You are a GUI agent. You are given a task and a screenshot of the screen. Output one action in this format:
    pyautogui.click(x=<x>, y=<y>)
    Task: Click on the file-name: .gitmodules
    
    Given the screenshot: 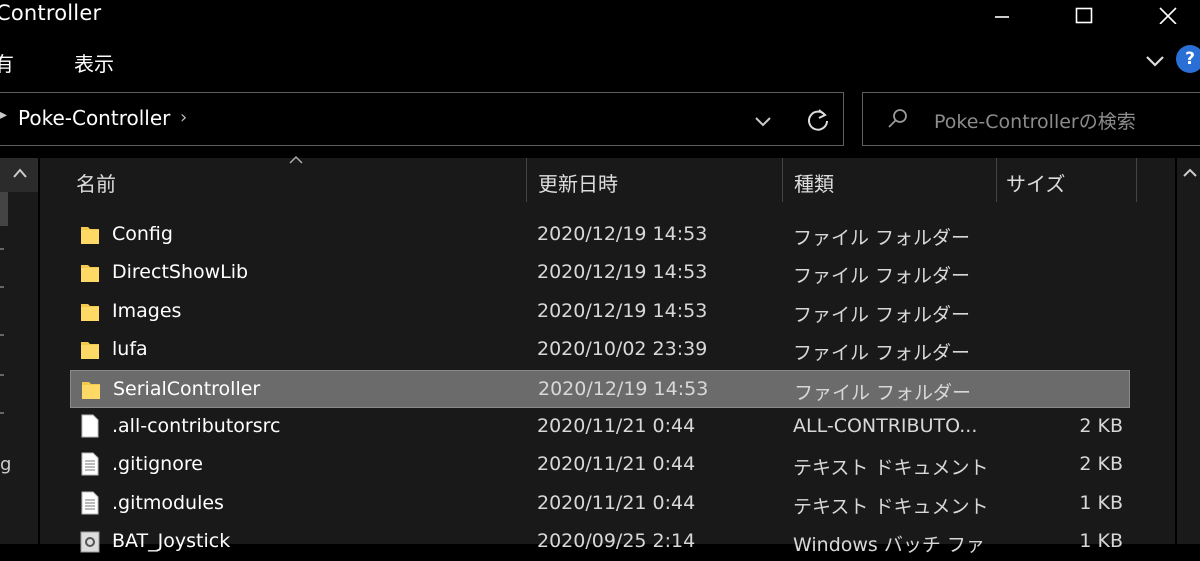 What is the action you would take?
    pyautogui.click(x=168, y=502)
    